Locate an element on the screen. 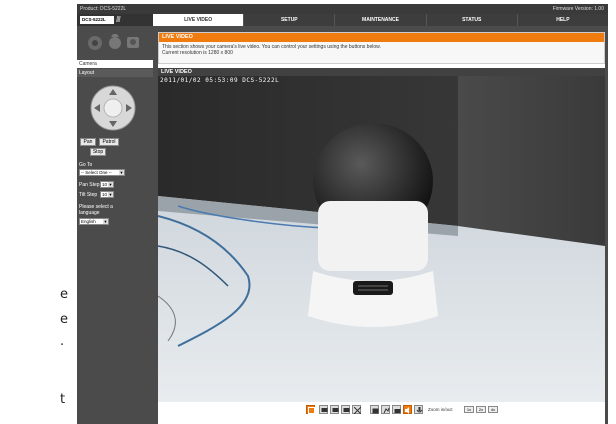 The height and width of the screenshot is (424, 616). live-video-title: LIVE VIDEO is located at coordinates (381, 72).